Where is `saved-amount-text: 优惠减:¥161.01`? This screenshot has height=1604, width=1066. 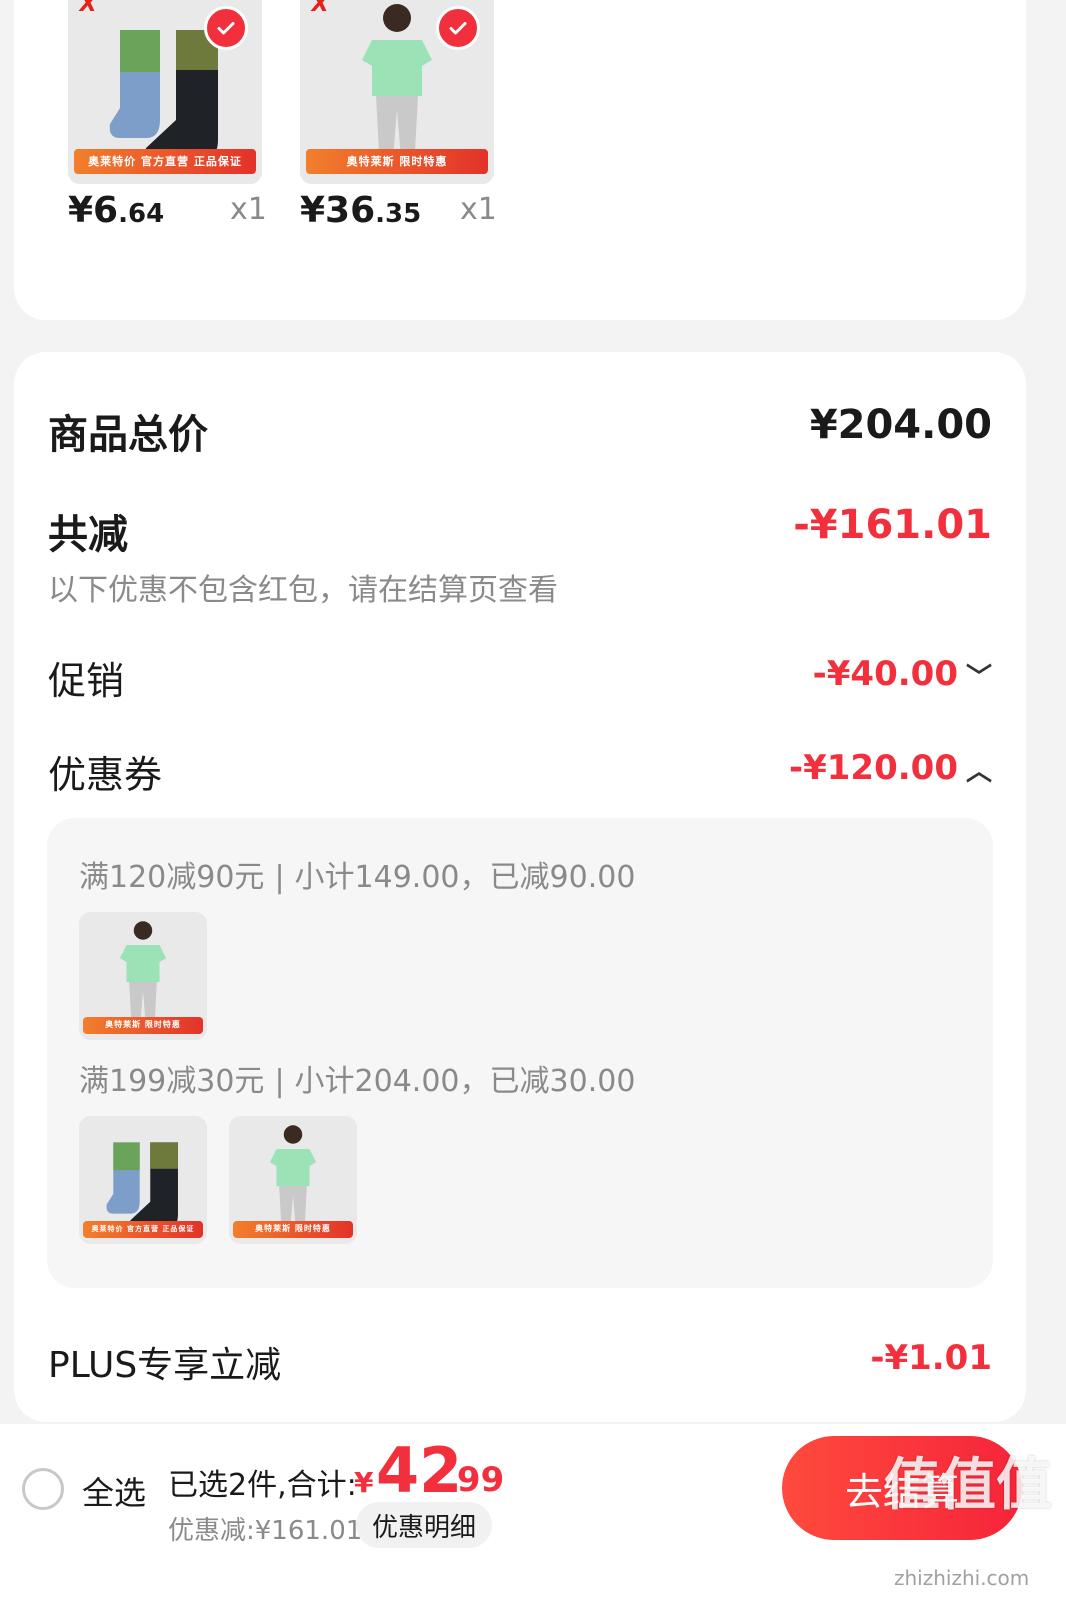 saved-amount-text: 优惠减:¥161.01 is located at coordinates (265, 1531).